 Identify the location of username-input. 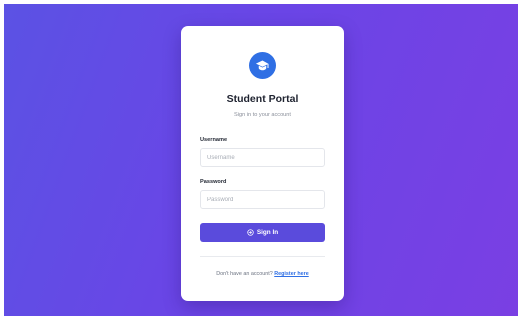
(262, 157).